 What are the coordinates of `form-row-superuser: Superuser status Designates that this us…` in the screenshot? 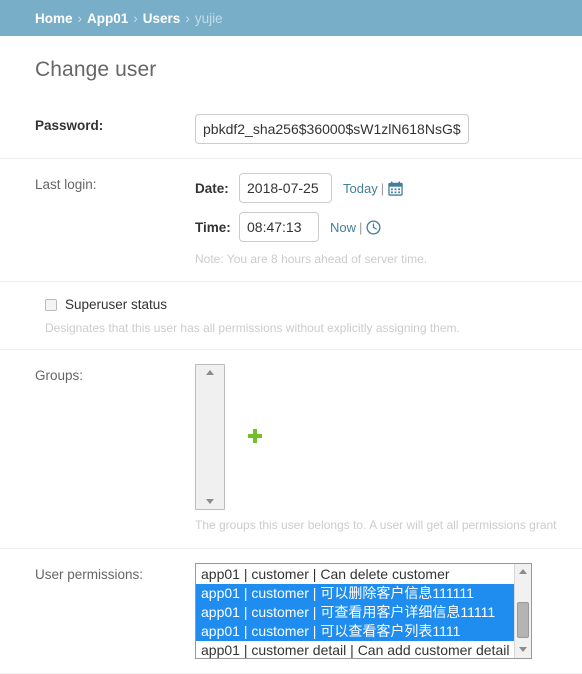 It's located at (291, 316).